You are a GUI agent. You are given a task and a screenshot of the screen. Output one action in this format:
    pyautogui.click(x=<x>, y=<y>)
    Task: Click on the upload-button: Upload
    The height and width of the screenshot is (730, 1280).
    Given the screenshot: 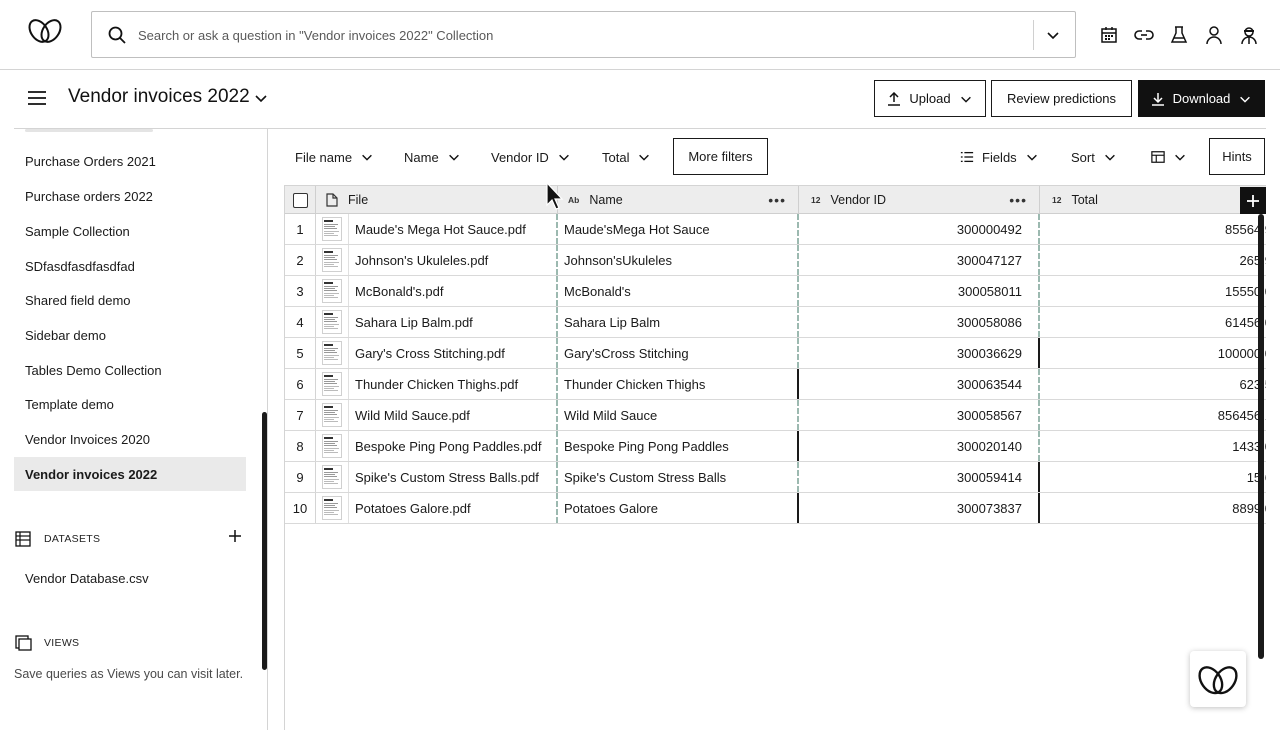 What is the action you would take?
    pyautogui.click(x=930, y=98)
    